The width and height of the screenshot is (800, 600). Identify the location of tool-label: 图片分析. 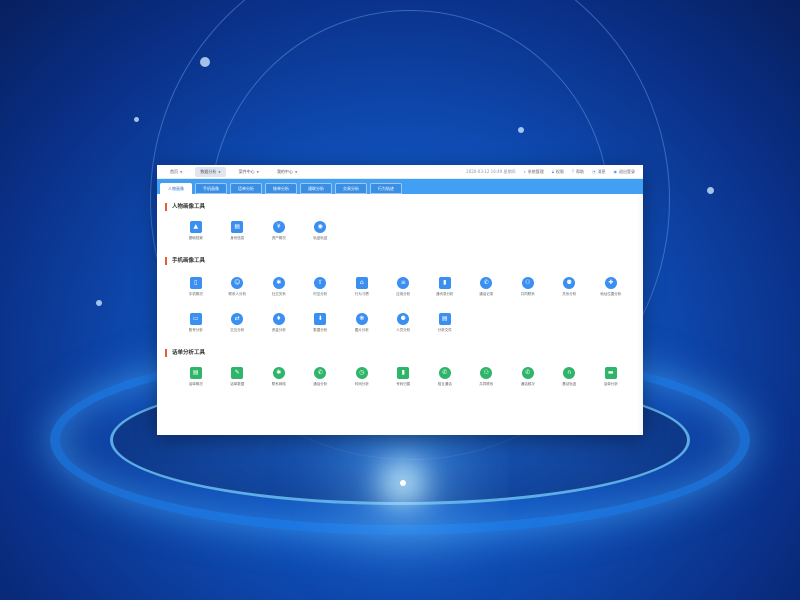
(361, 330).